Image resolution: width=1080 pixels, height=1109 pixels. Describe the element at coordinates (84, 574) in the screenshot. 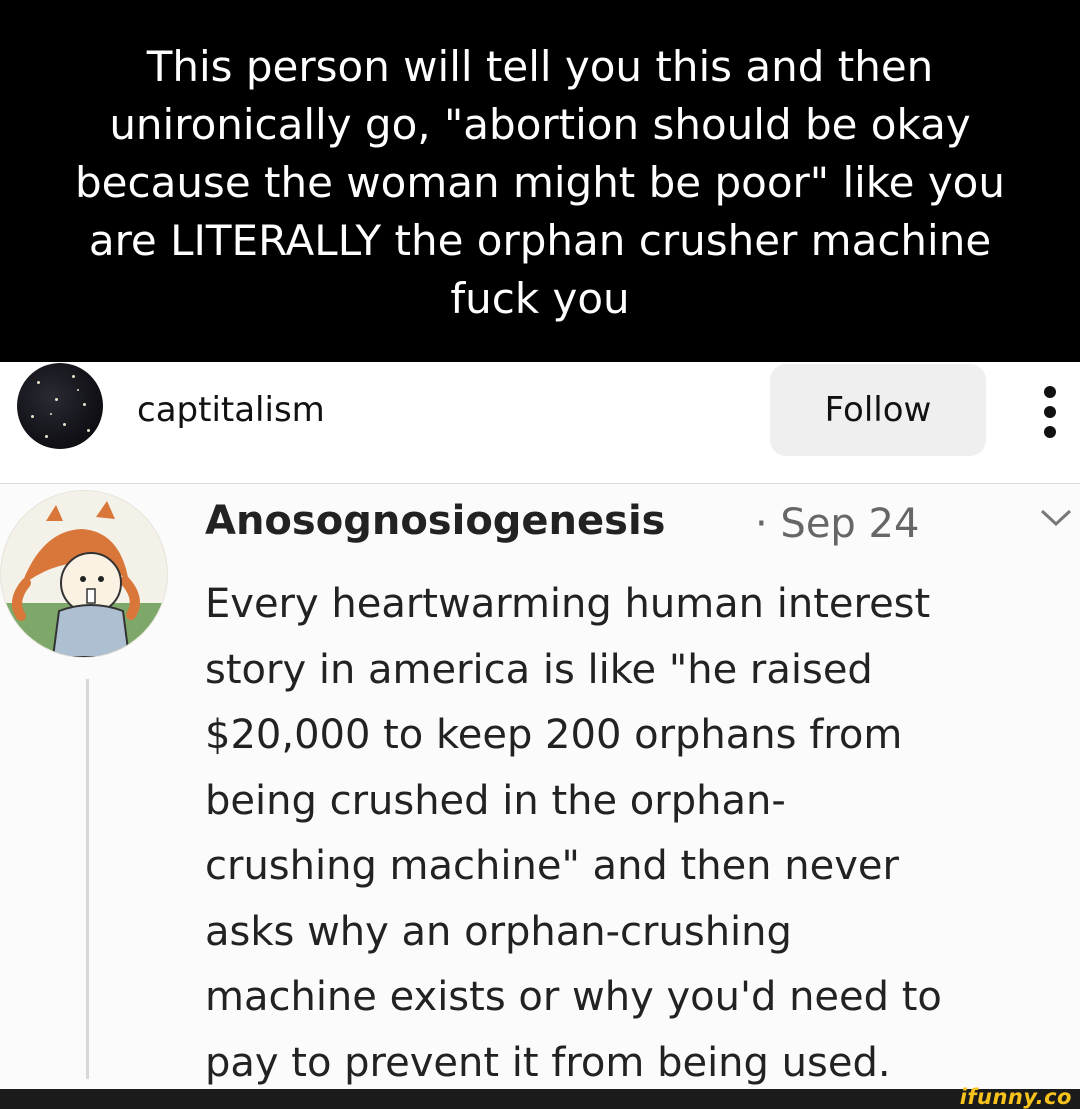

I see `cartoon-girl-avatar-icon` at that location.